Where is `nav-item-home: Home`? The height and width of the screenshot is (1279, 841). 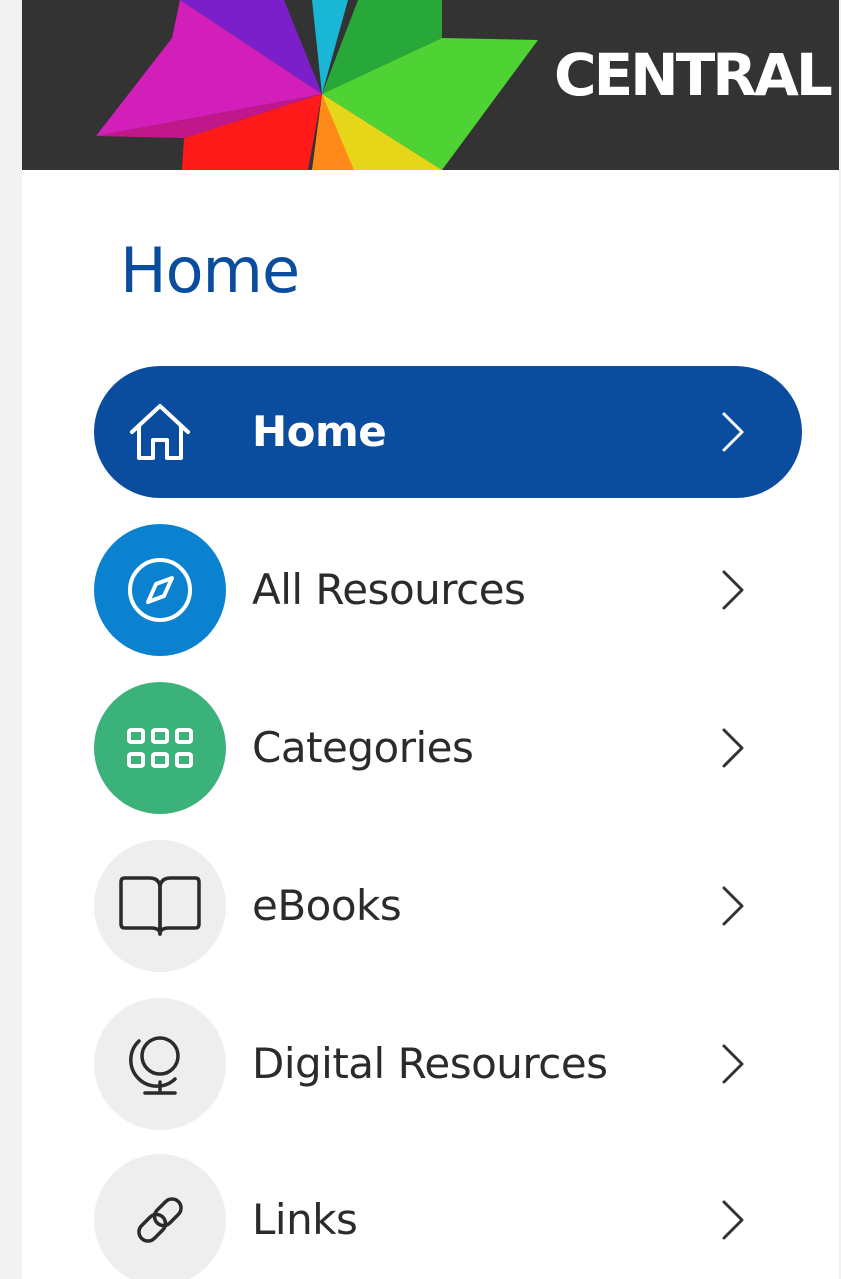 nav-item-home: Home is located at coordinates (449, 432).